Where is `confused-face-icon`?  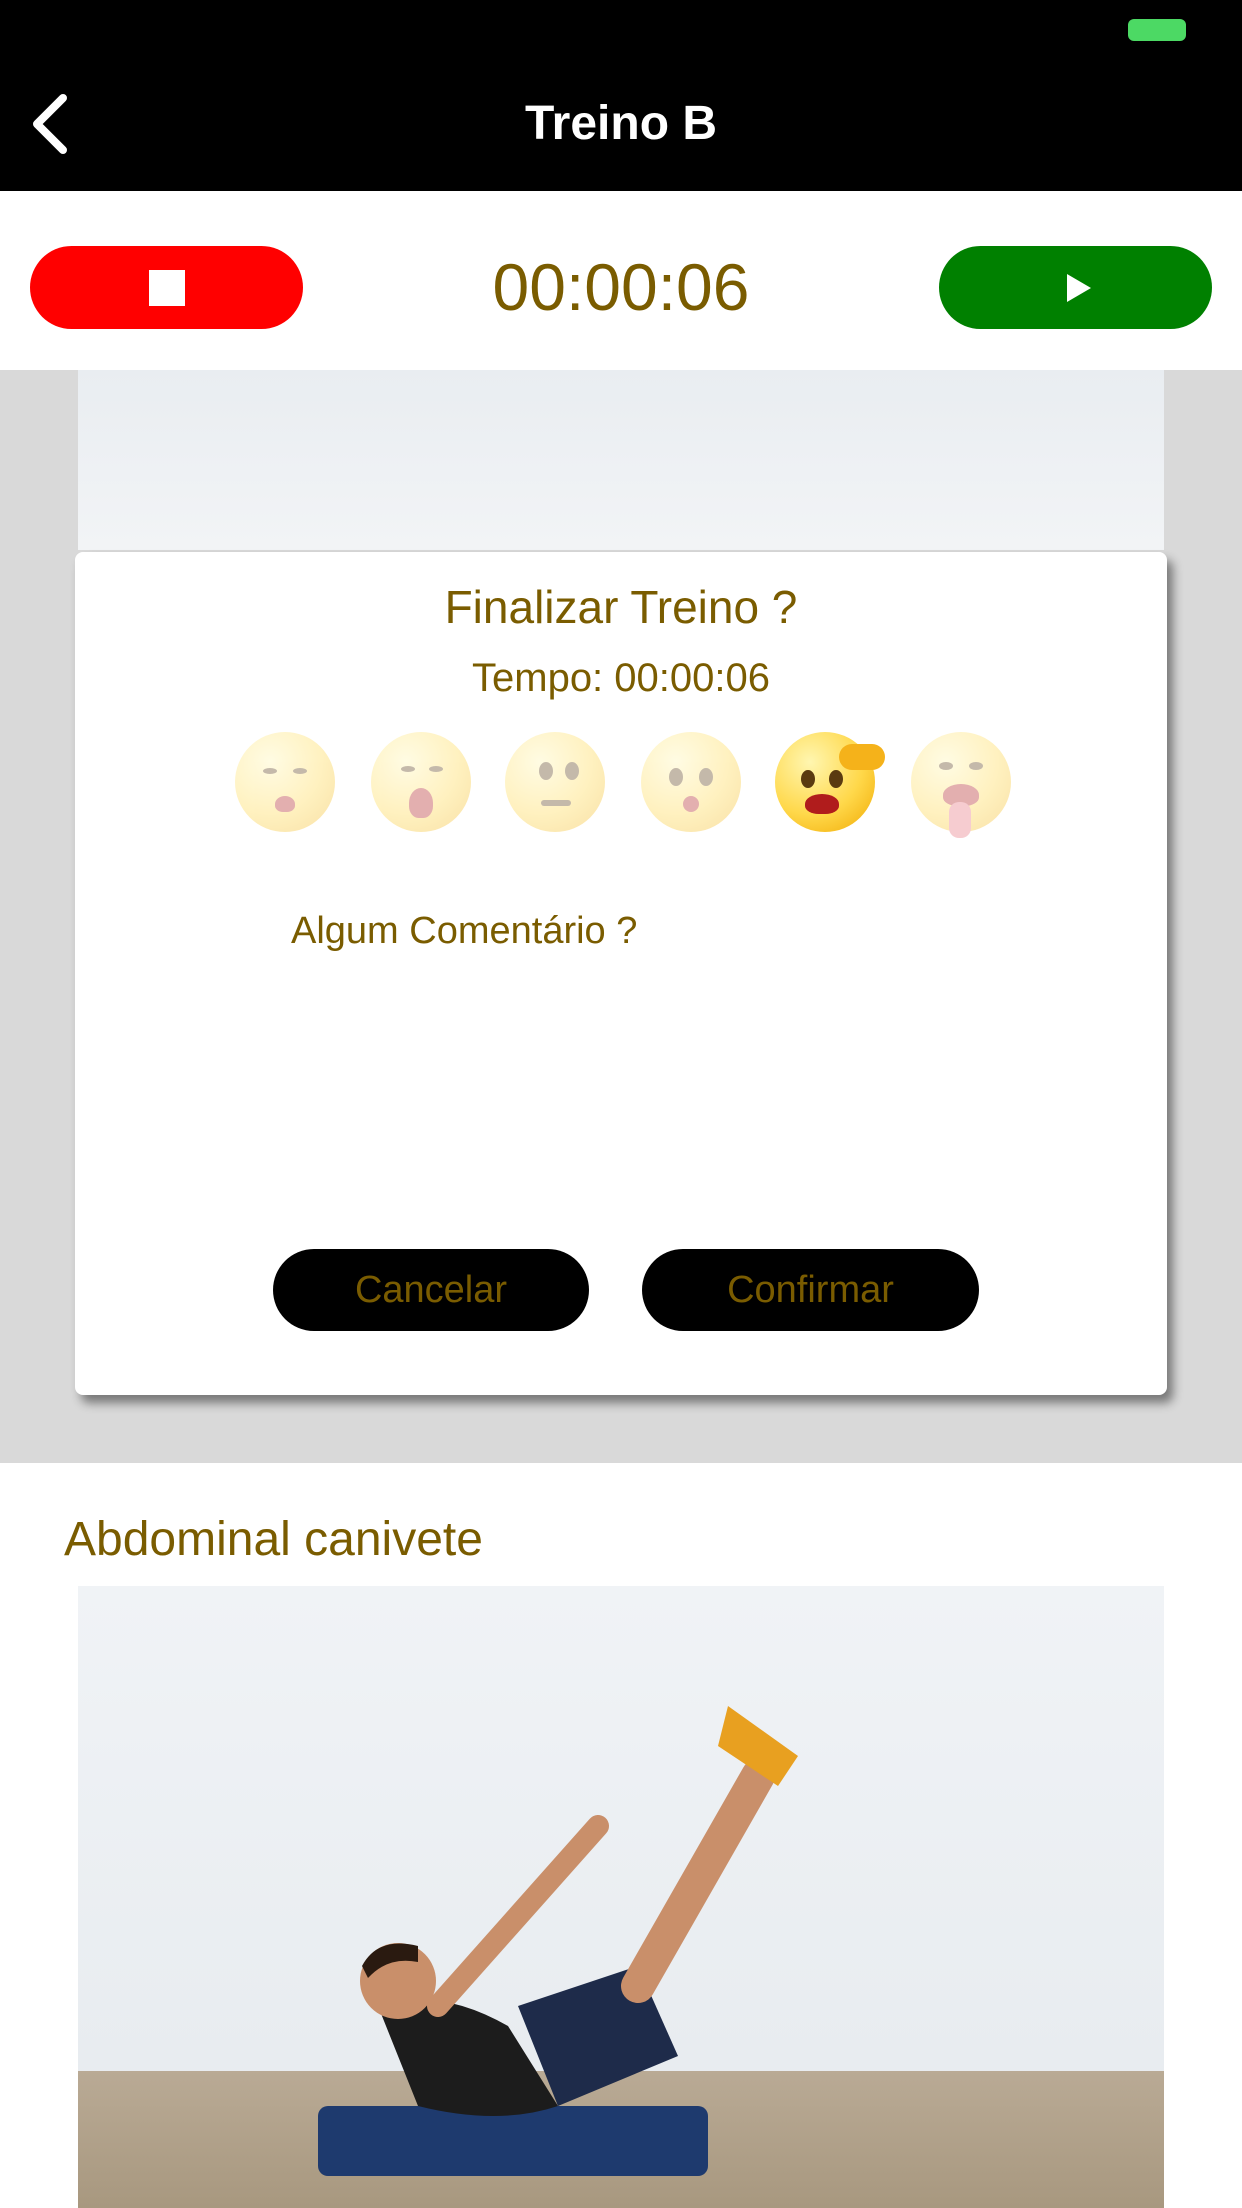 confused-face-icon is located at coordinates (555, 782).